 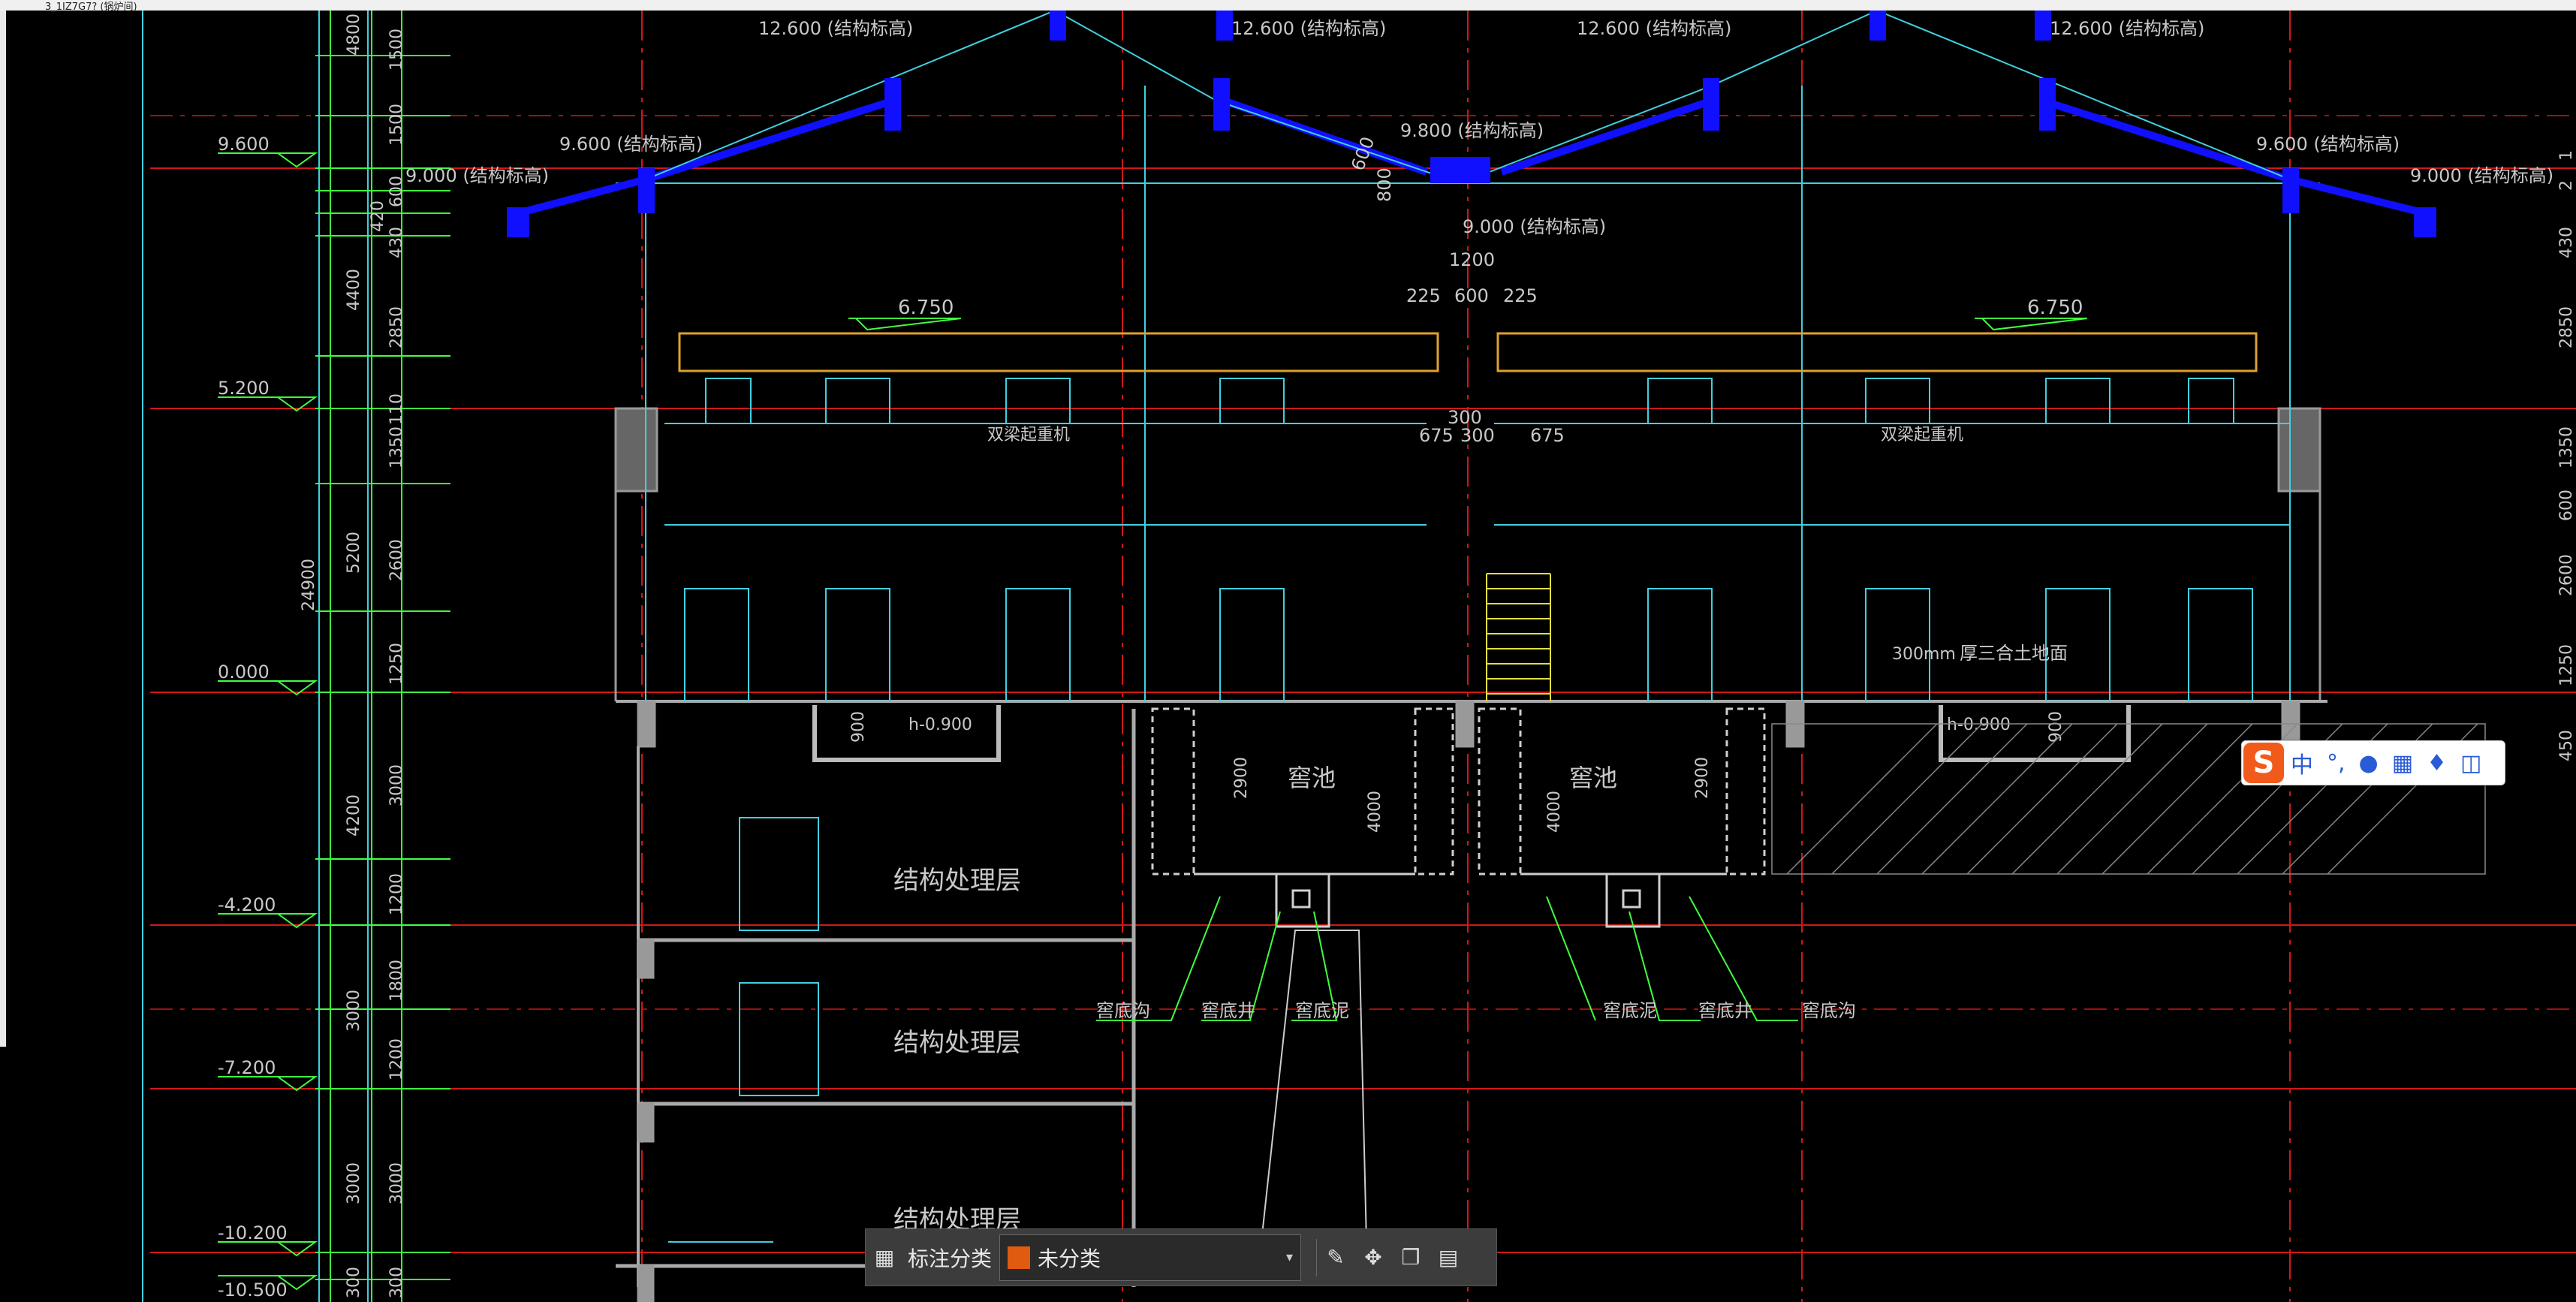 I want to click on dim-total: 24900, so click(x=309, y=585).